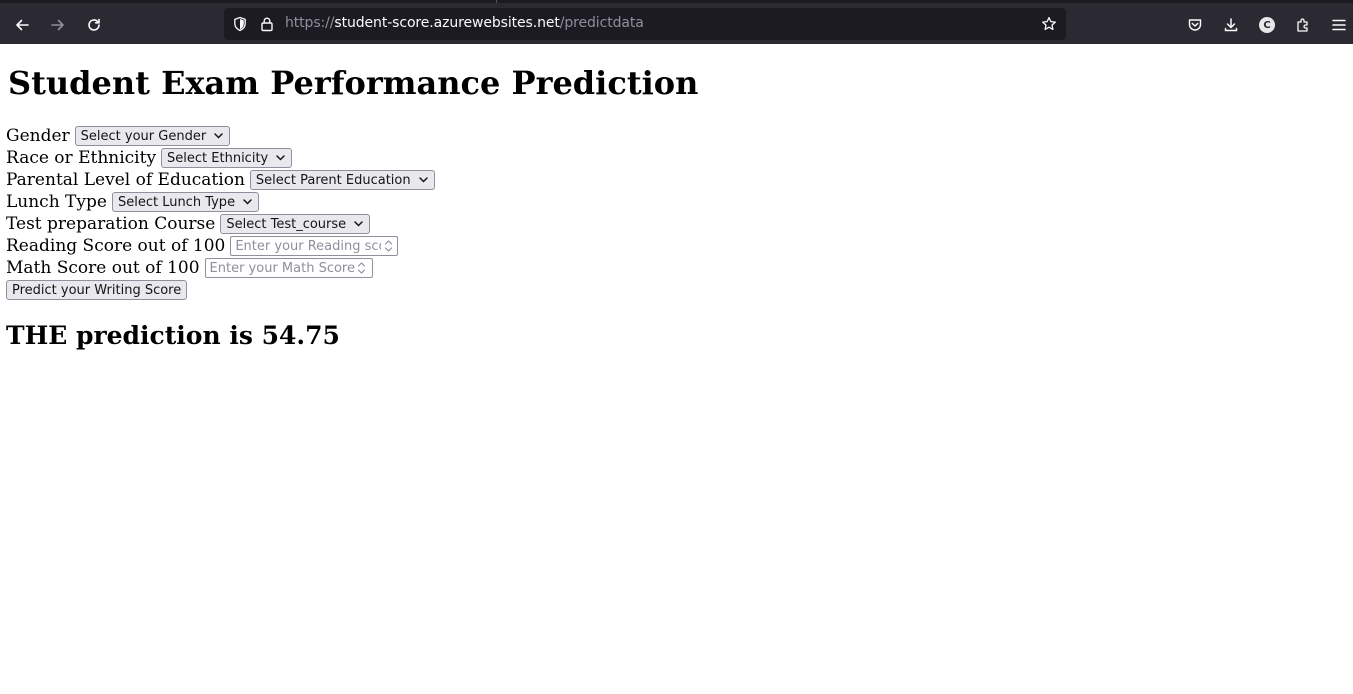  I want to click on back-button, so click(22, 25).